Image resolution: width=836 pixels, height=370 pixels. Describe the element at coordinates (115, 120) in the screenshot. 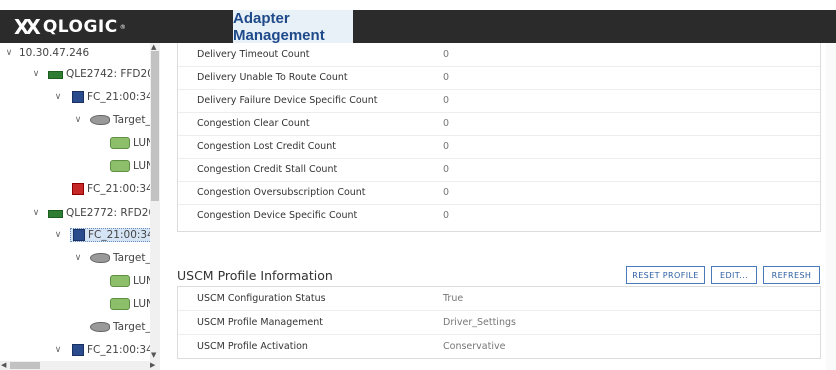

I see `tree-node-target: ∨ Target_5` at that location.